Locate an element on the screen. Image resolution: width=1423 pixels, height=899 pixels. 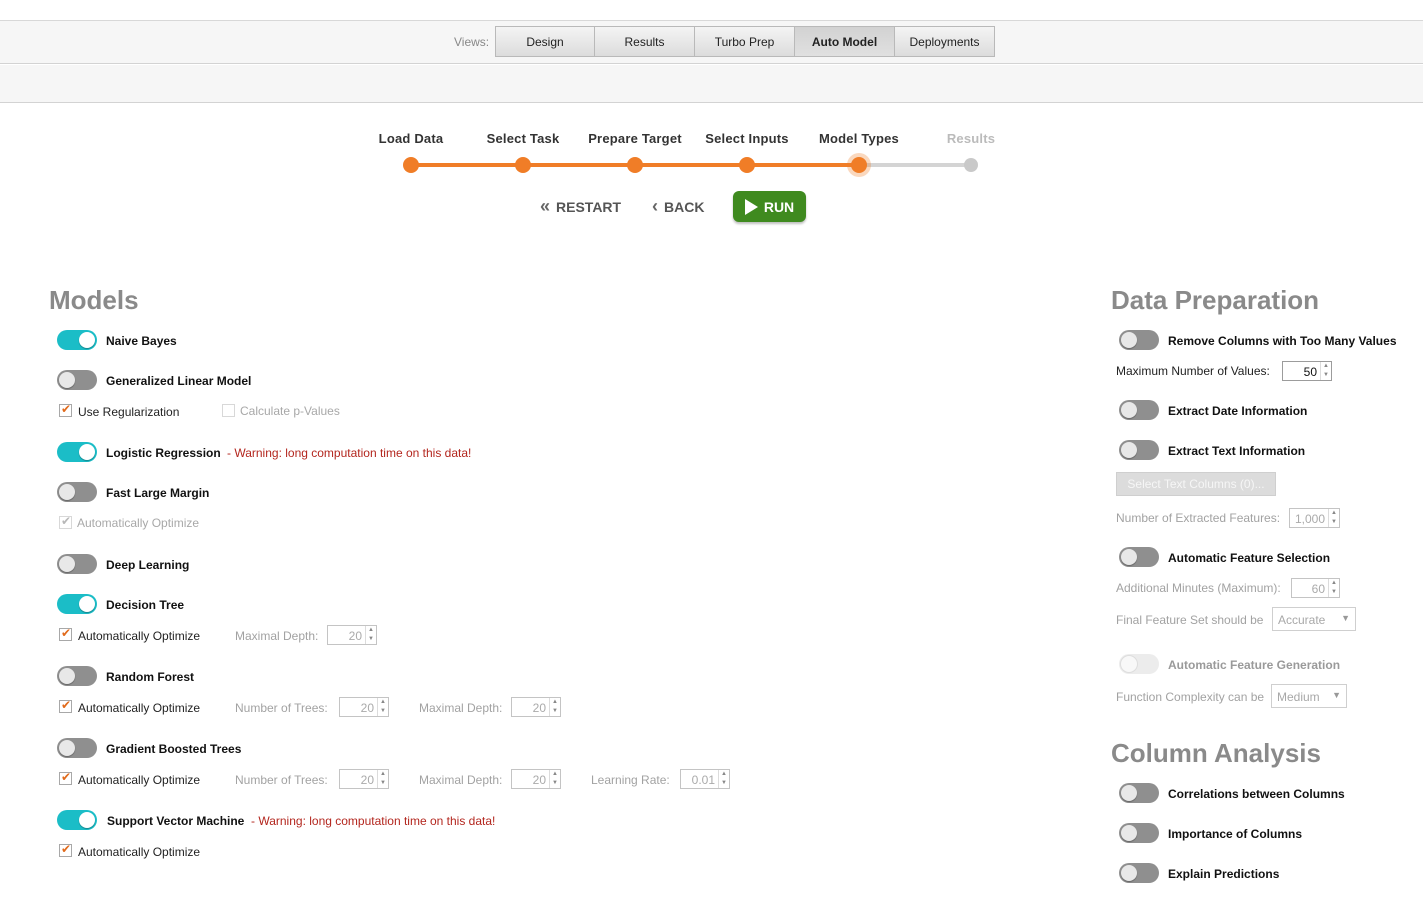
tab-results: Results is located at coordinates (645, 41).